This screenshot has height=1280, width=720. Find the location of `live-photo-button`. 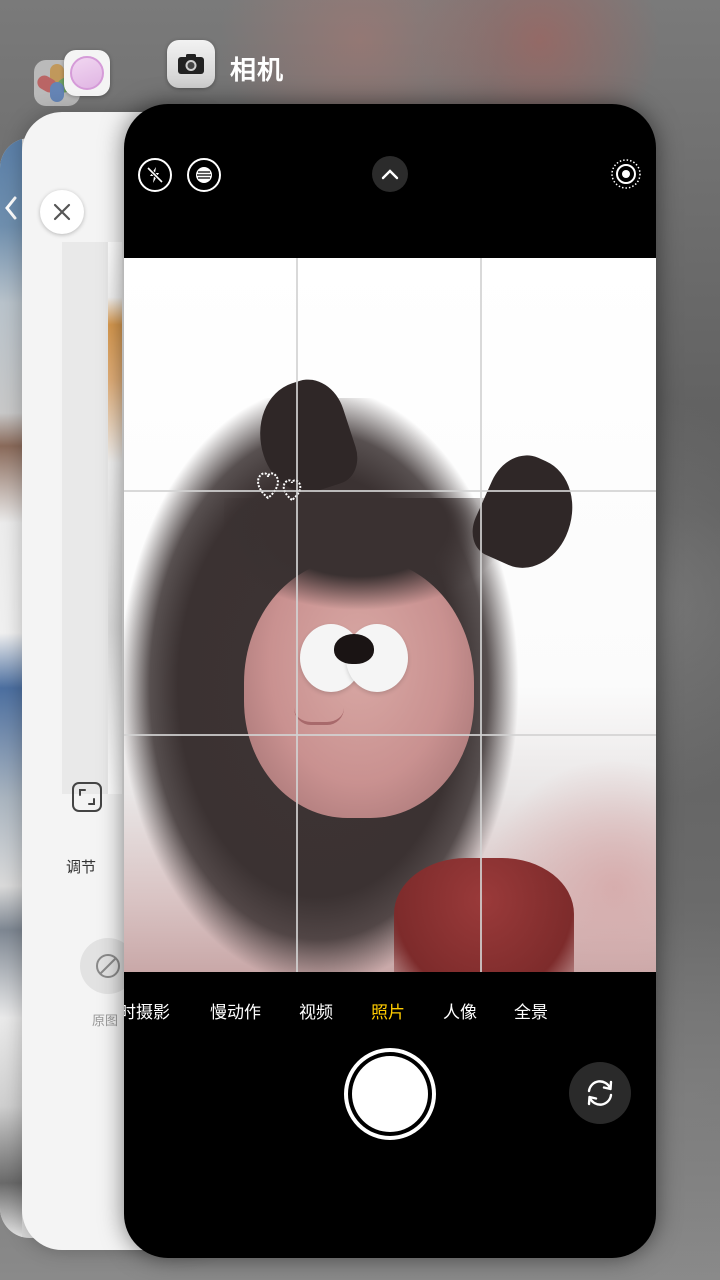

live-photo-button is located at coordinates (204, 175).